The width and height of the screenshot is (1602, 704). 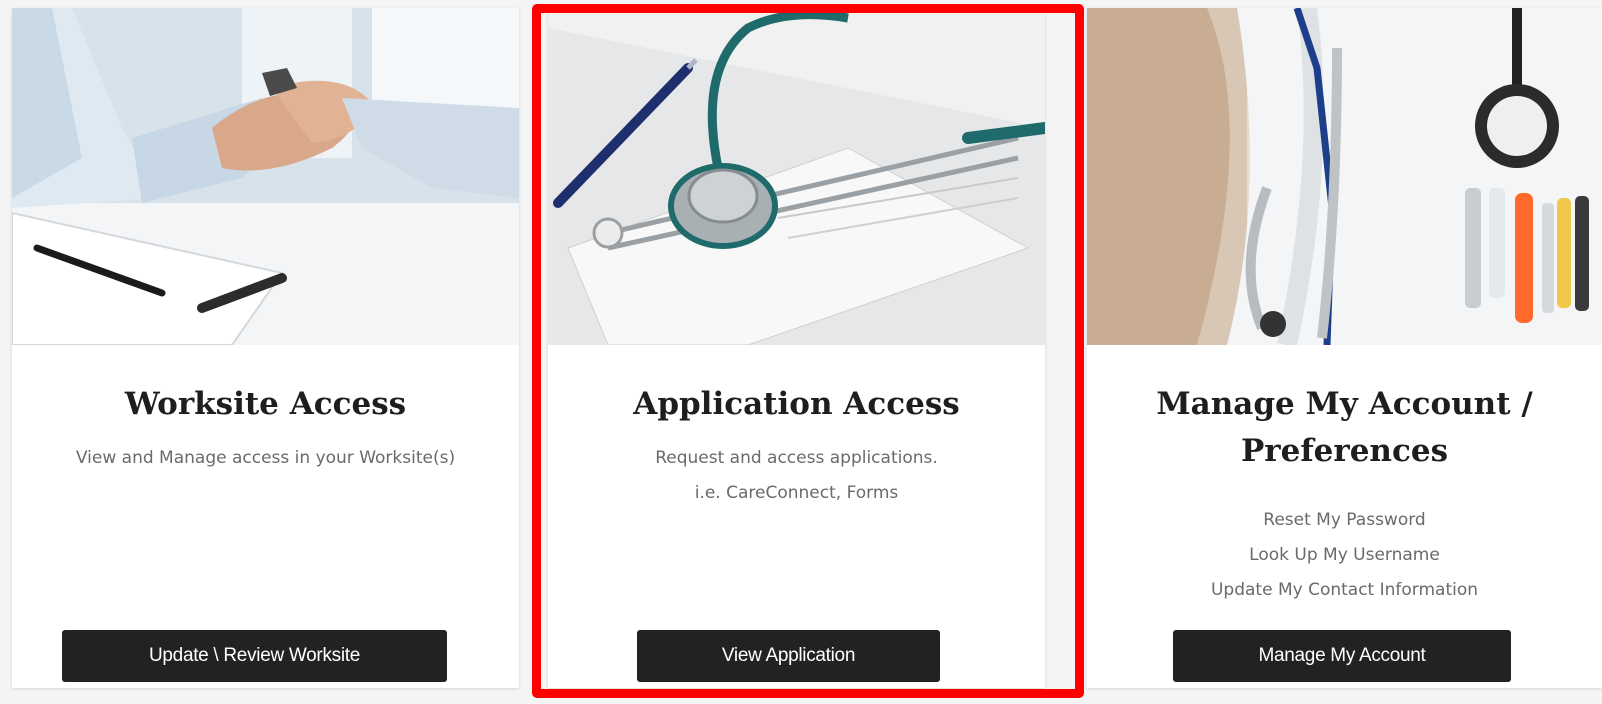 I want to click on card-title: Manage My Account / Preferences, so click(x=1344, y=428).